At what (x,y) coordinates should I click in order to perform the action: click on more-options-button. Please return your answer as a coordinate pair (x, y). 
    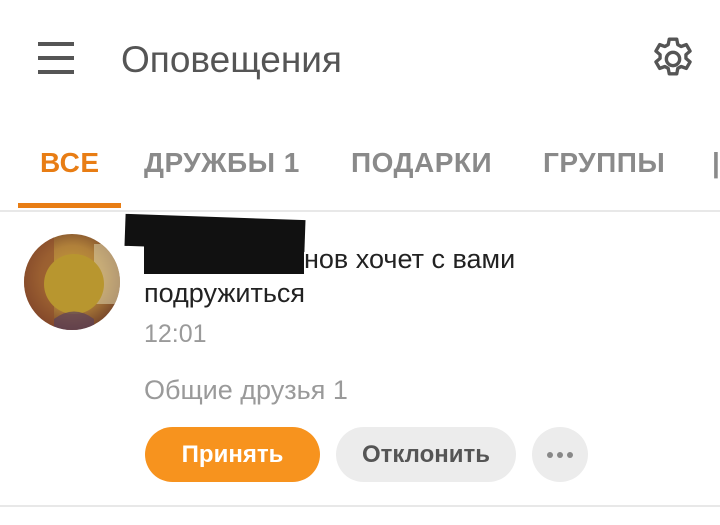
    Looking at the image, I should click on (560, 454).